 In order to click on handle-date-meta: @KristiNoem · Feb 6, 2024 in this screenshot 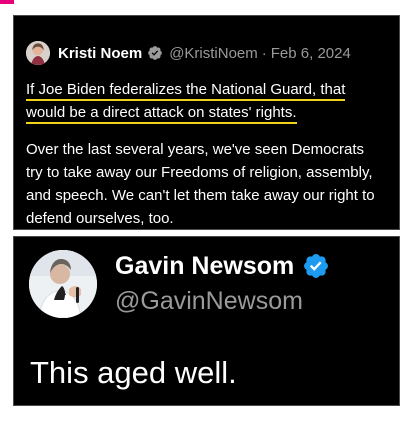, I will do `click(260, 53)`.